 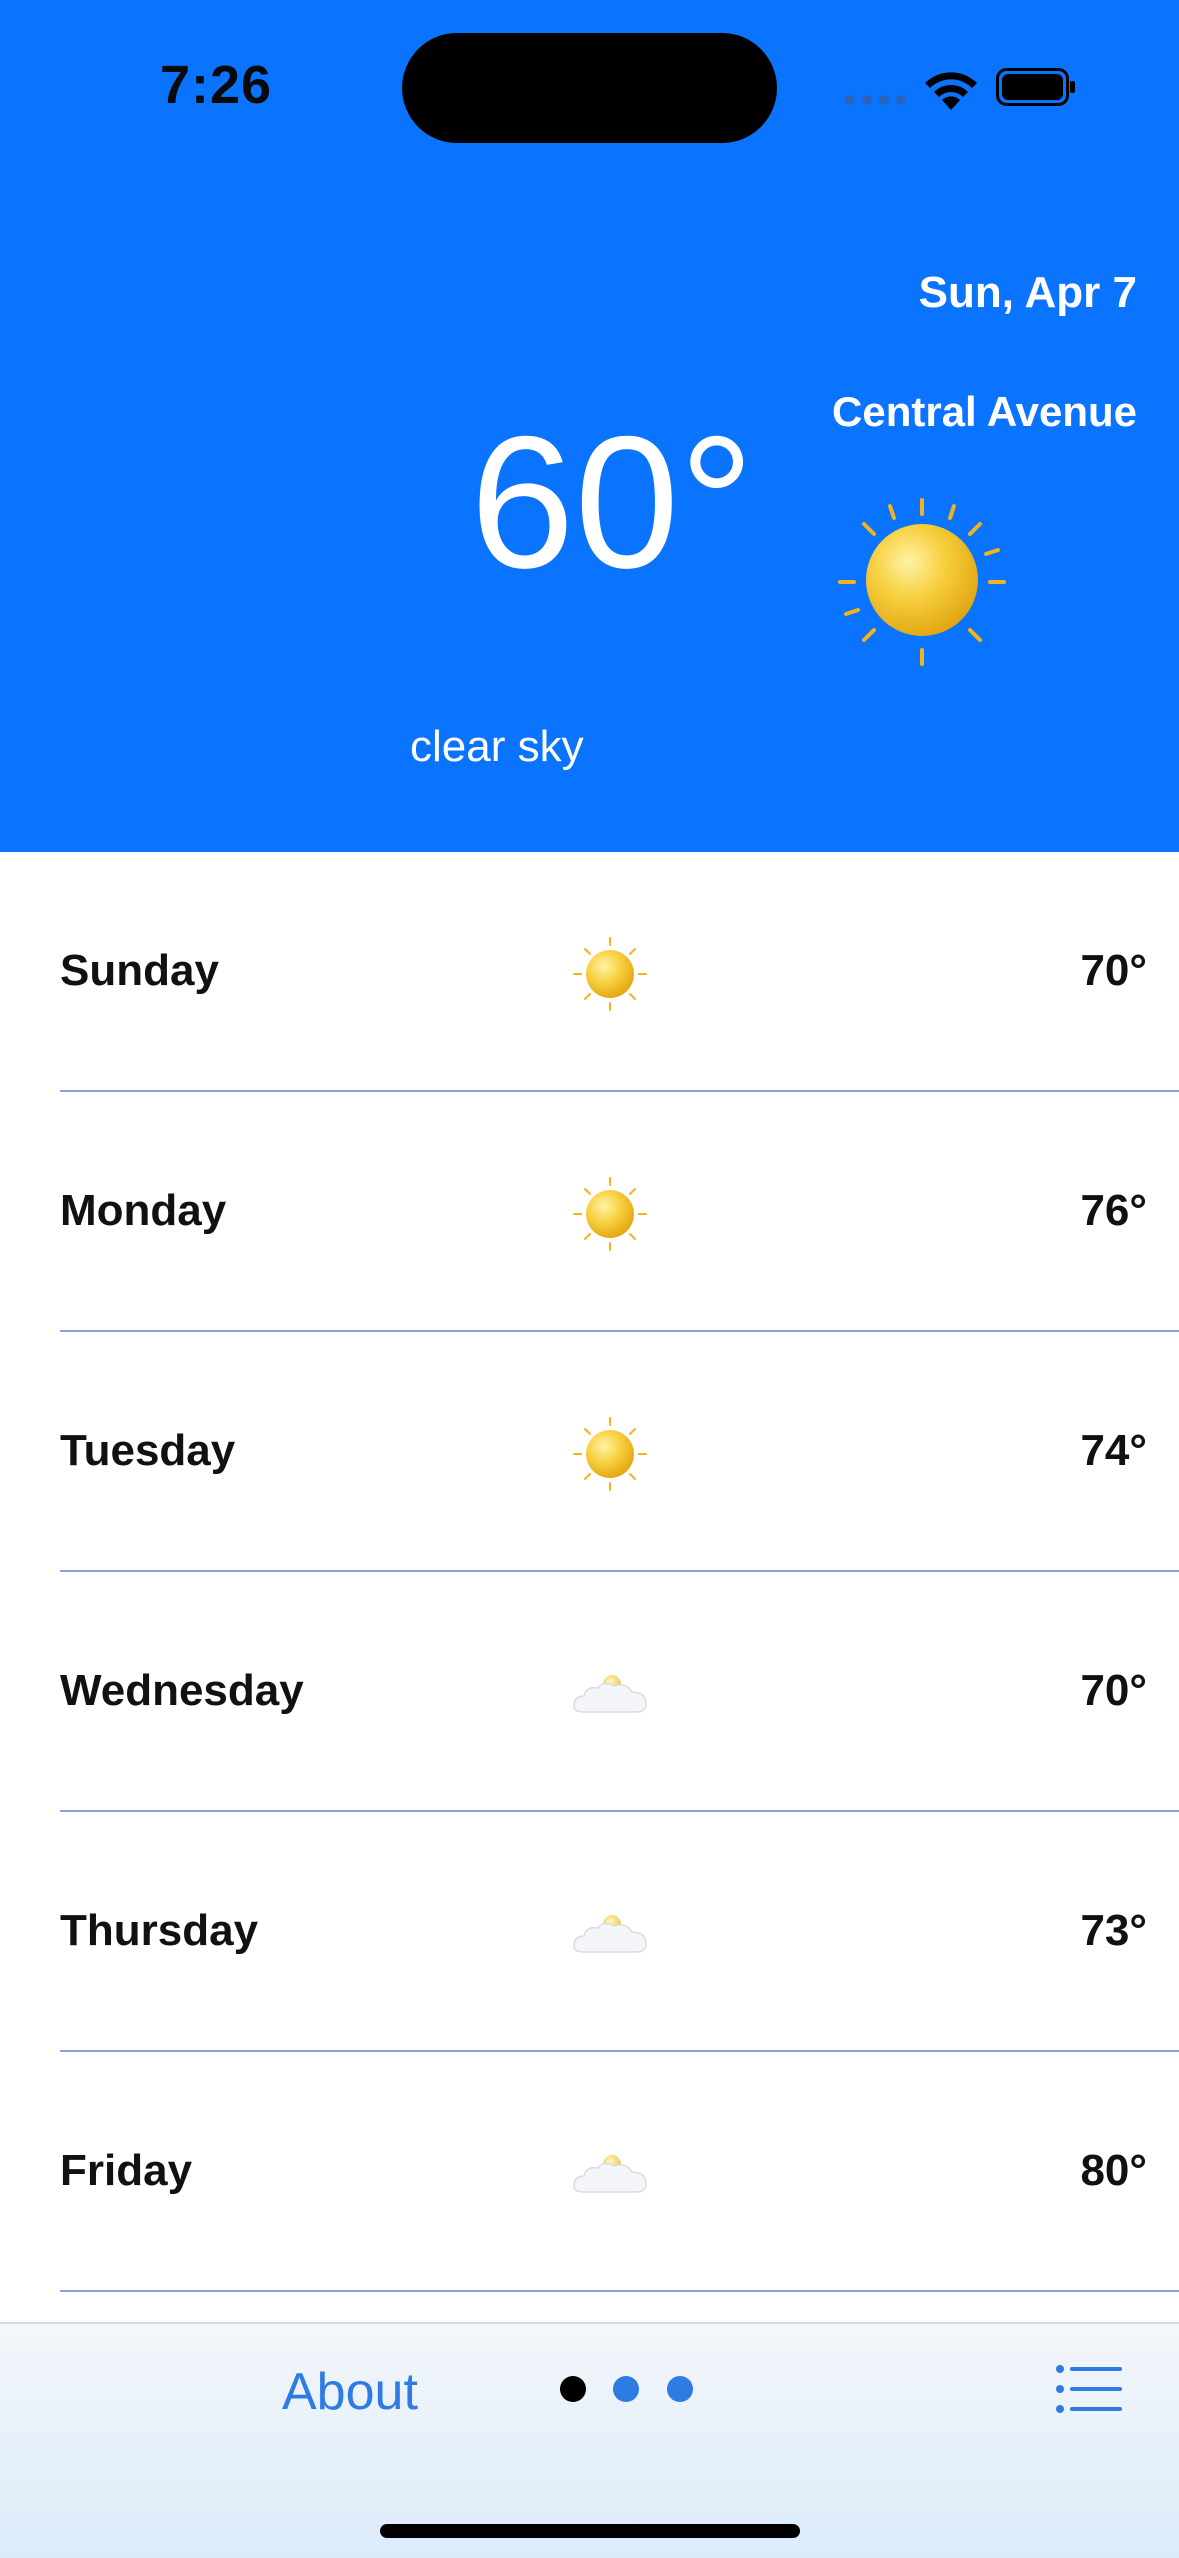 I want to click on forecast-row: Monday 76°, so click(x=589, y=1212).